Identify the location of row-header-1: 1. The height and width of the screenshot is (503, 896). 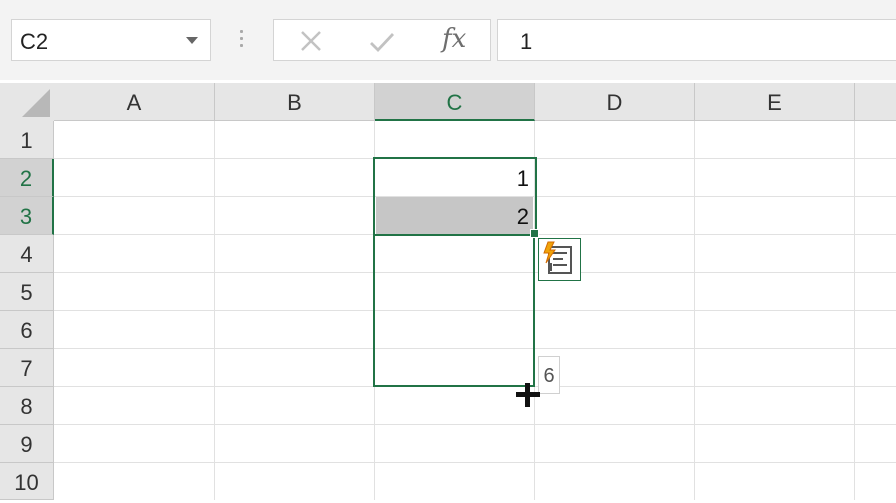
(27, 140).